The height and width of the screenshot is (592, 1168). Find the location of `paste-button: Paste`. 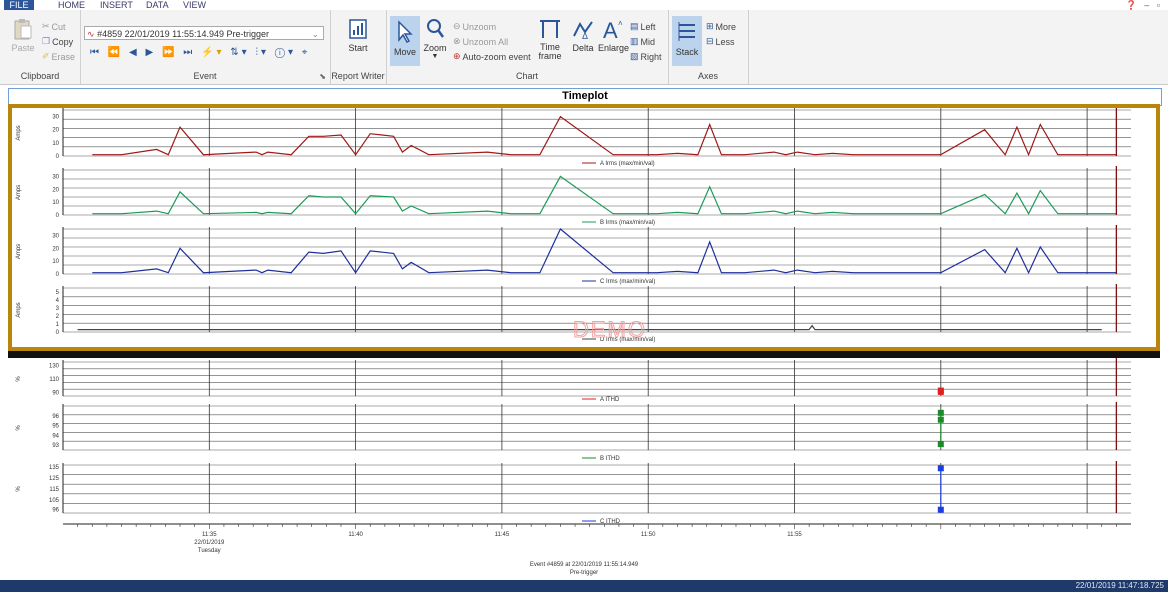

paste-button: Paste is located at coordinates (23, 35).